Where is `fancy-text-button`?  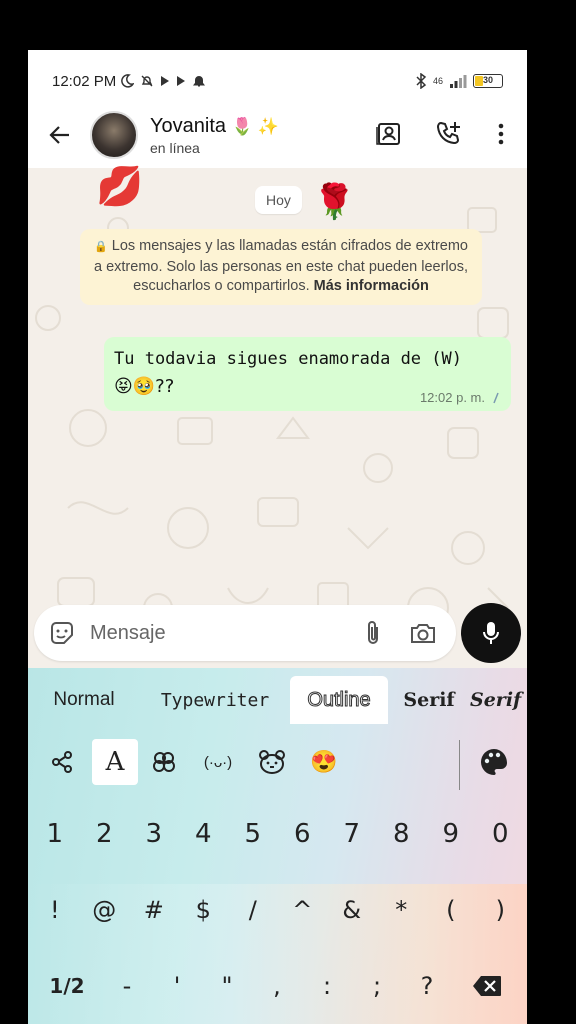 fancy-text-button is located at coordinates (164, 762).